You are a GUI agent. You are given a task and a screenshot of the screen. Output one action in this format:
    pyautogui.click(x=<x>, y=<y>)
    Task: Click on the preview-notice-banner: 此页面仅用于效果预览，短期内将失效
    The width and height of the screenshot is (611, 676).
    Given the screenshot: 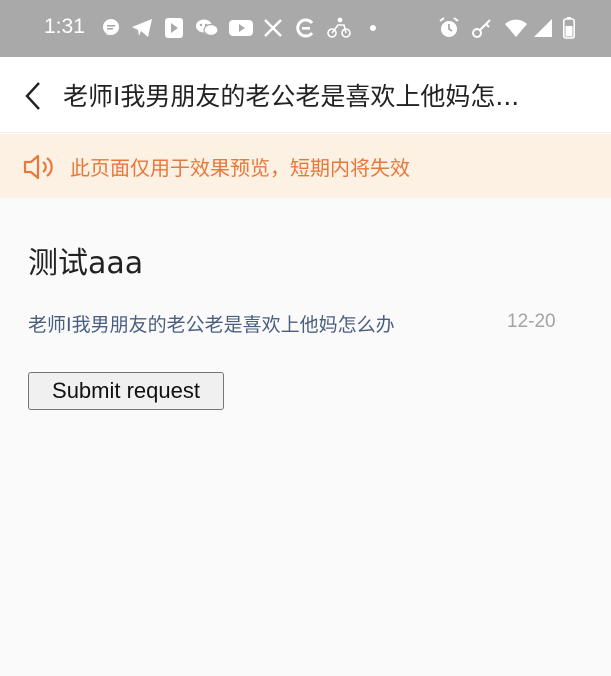 What is the action you would take?
    pyautogui.click(x=305, y=166)
    